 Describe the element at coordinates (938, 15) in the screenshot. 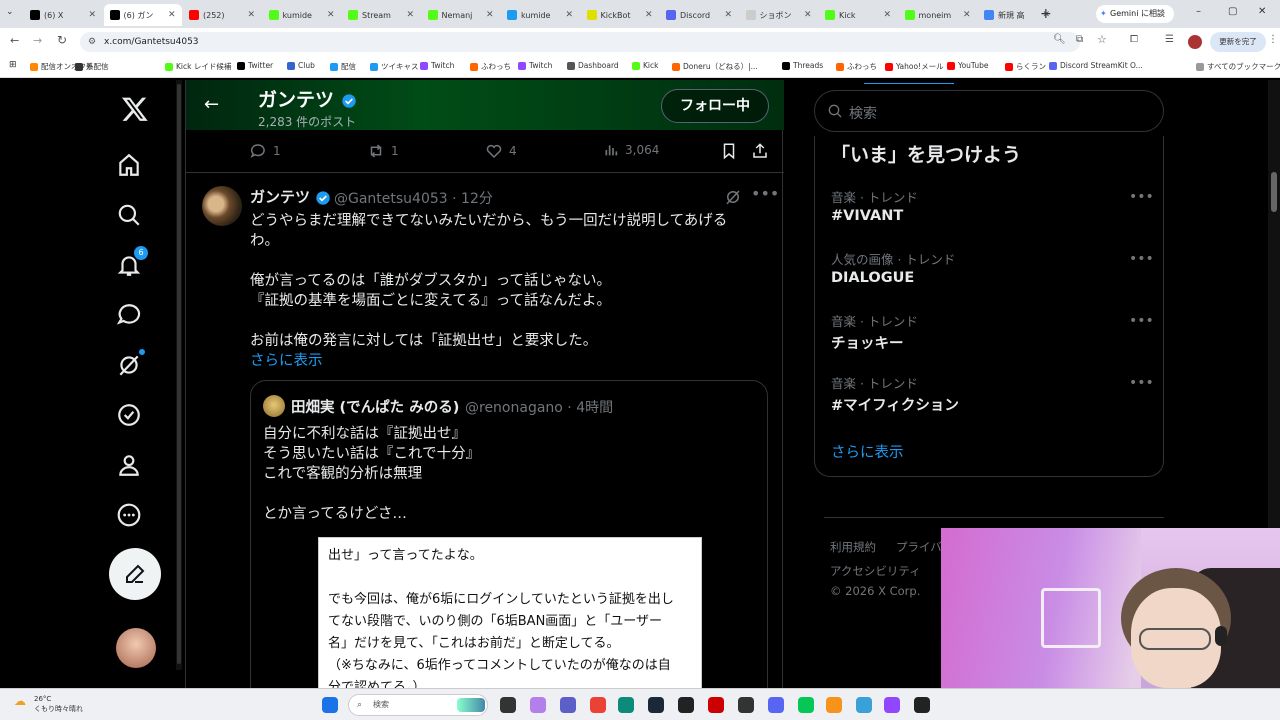

I see `browser-tab: moneim ✕` at that location.